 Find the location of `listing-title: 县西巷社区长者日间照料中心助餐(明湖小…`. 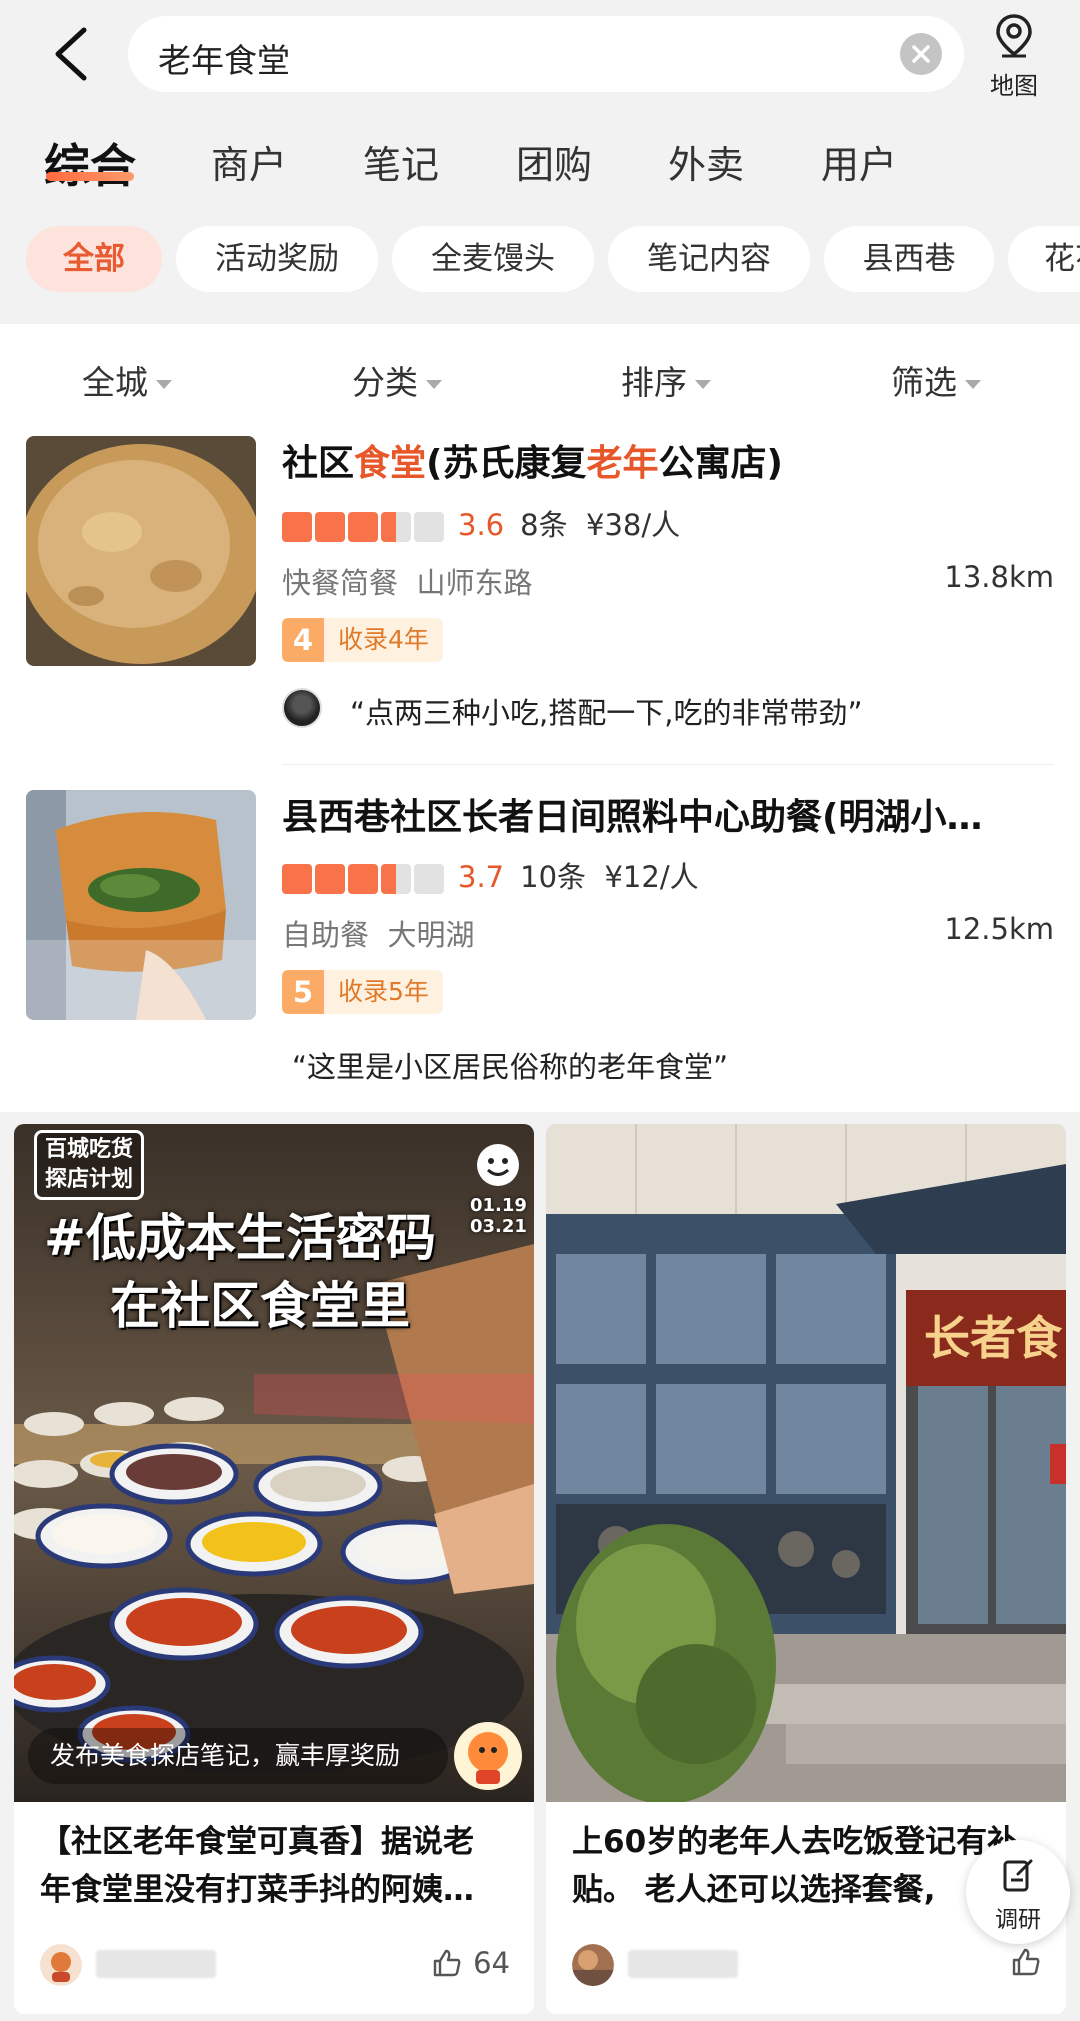

listing-title: 县西巷社区长者日间照料中心助餐(明湖小… is located at coordinates (662, 814).